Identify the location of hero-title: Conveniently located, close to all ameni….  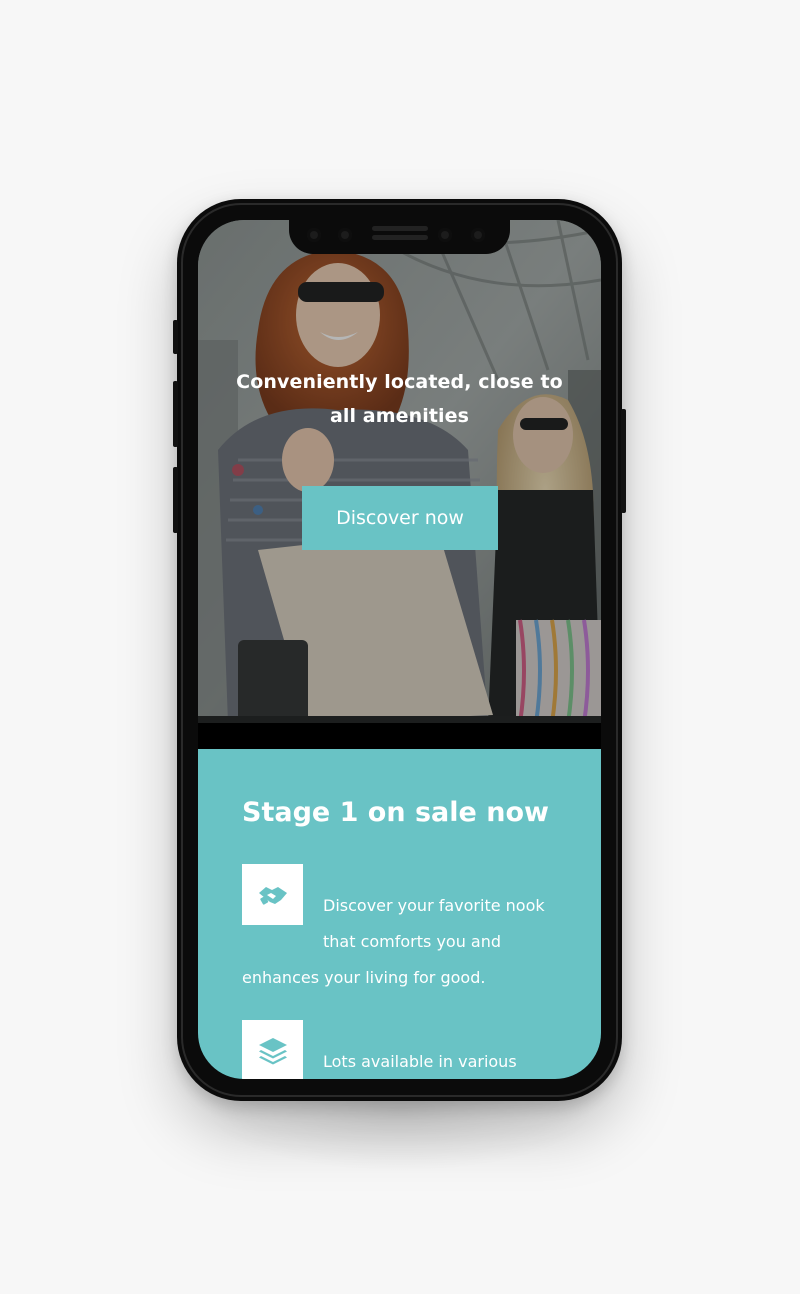
(399, 399).